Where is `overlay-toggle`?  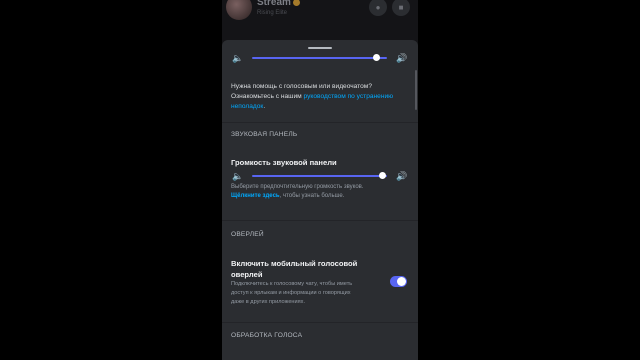 overlay-toggle is located at coordinates (398, 281).